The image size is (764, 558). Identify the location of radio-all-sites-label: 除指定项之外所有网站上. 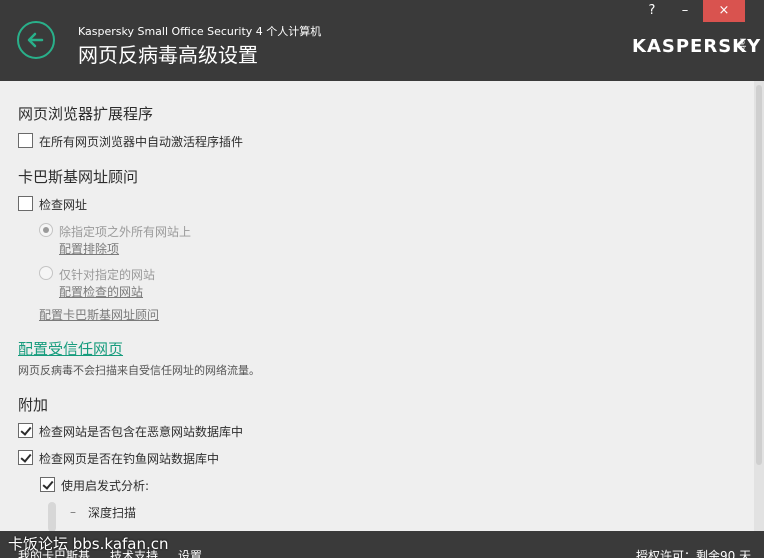
(125, 232).